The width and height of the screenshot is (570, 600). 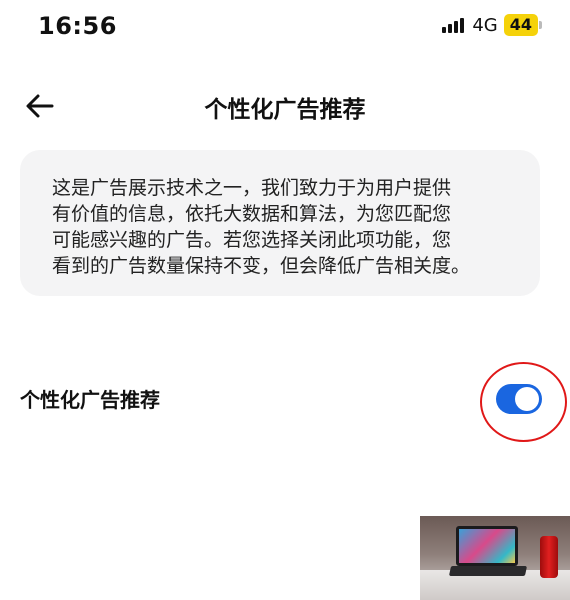 I want to click on page-title: 个性化广告推荐, so click(x=285, y=110).